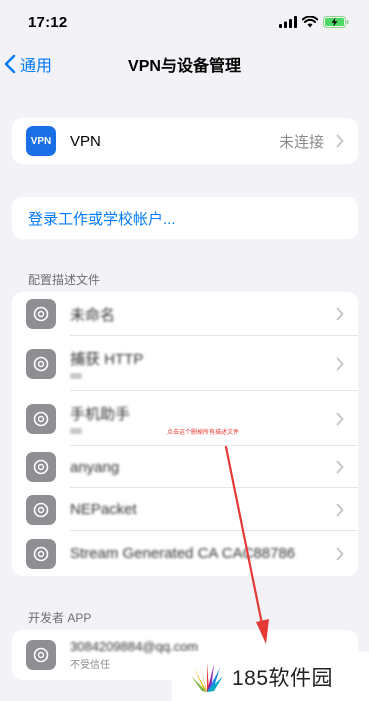  I want to click on watermark-text: 185软件园, so click(283, 678).